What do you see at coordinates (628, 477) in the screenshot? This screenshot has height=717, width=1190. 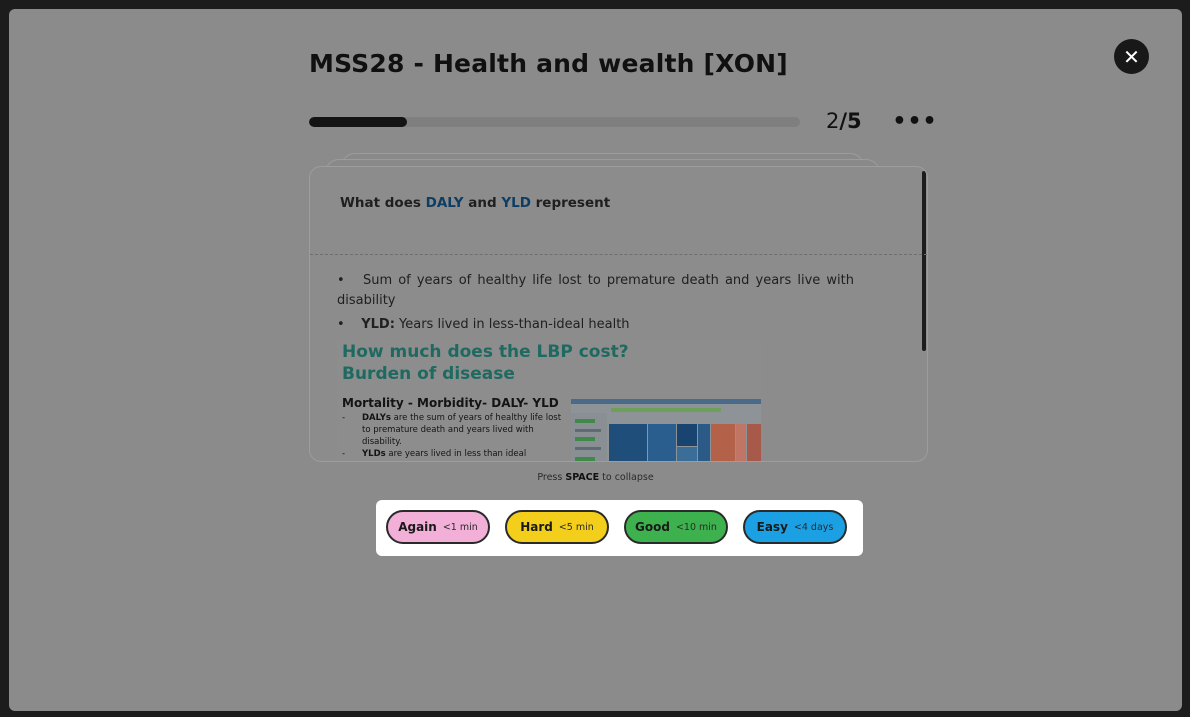 I see `hint-post: to collapse` at bounding box center [628, 477].